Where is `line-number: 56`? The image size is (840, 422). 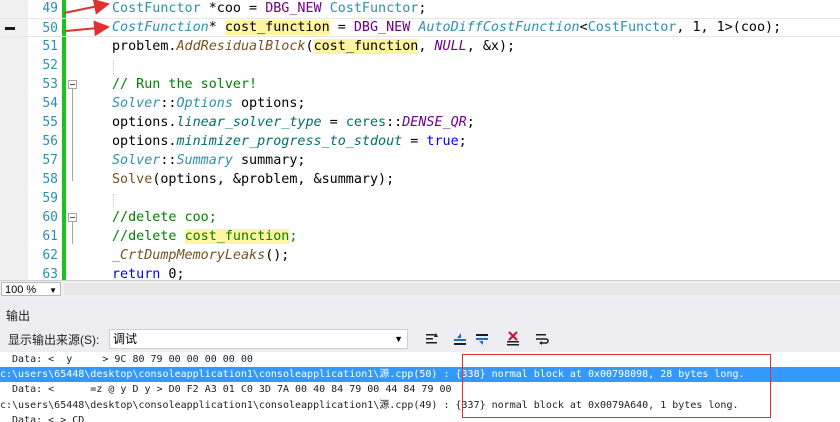
line-number: 56 is located at coordinates (50, 141).